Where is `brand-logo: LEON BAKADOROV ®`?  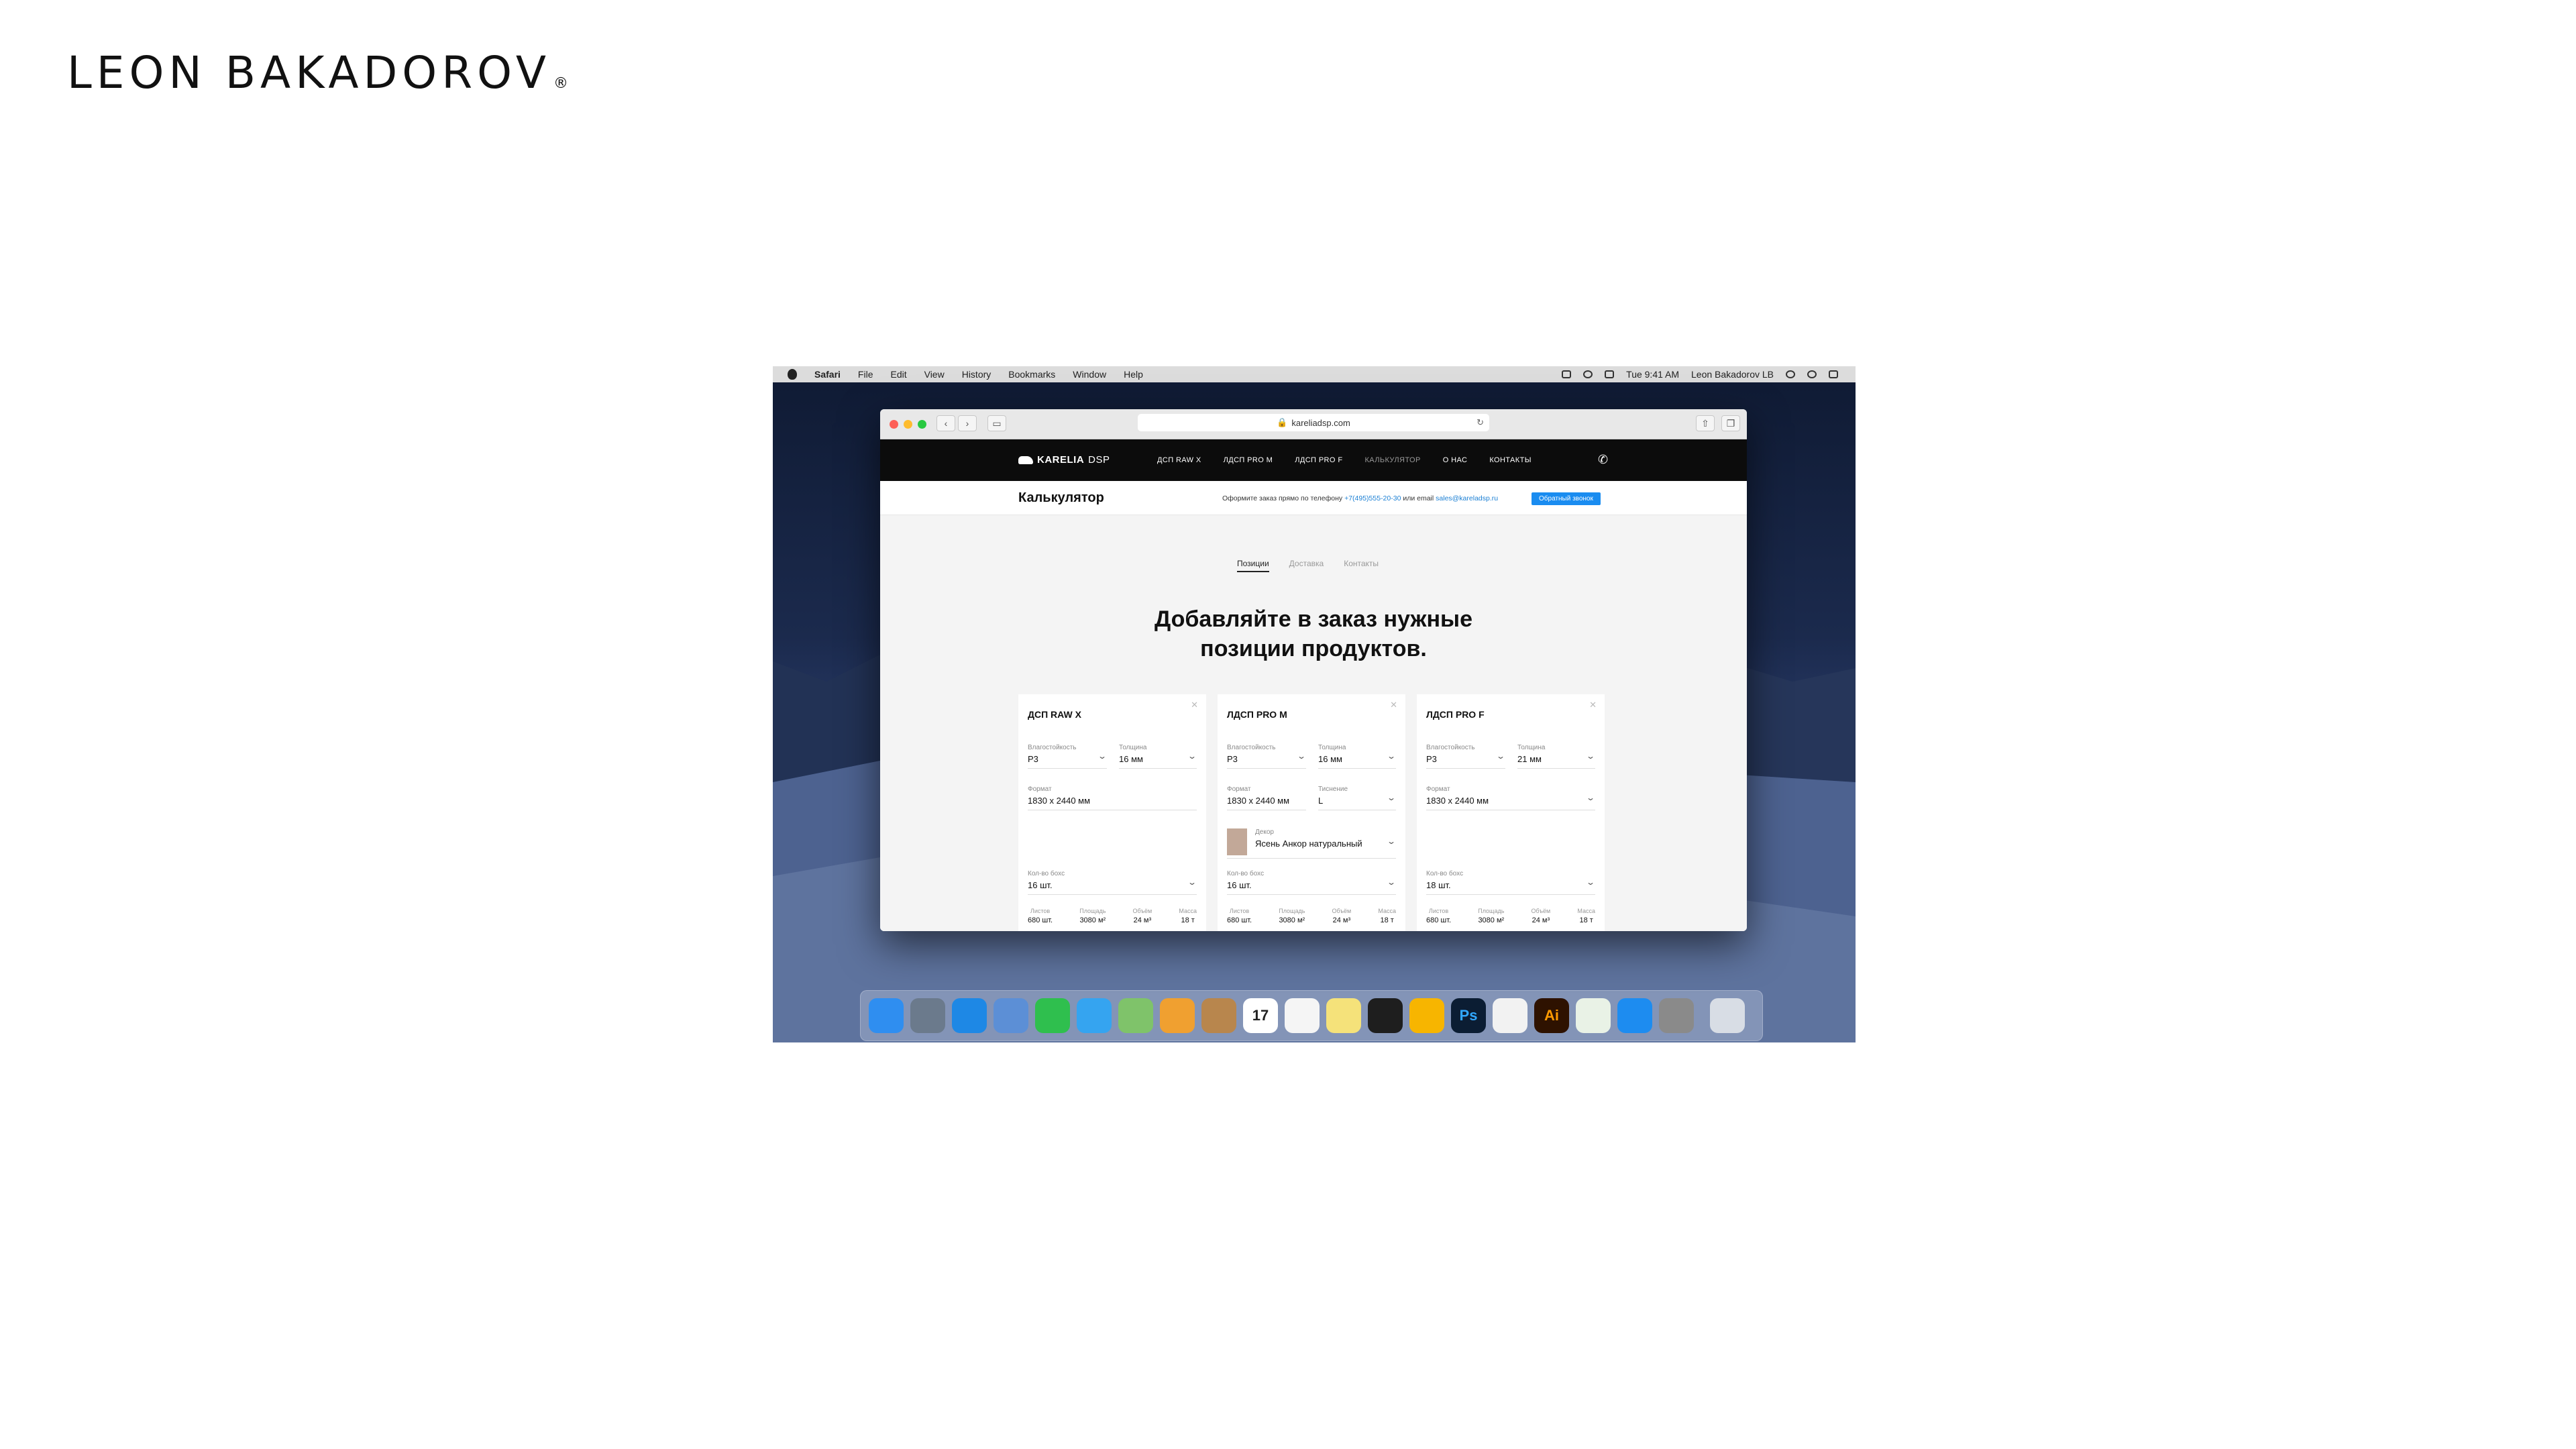
brand-logo: LEON BAKADOROV ® is located at coordinates (317, 73).